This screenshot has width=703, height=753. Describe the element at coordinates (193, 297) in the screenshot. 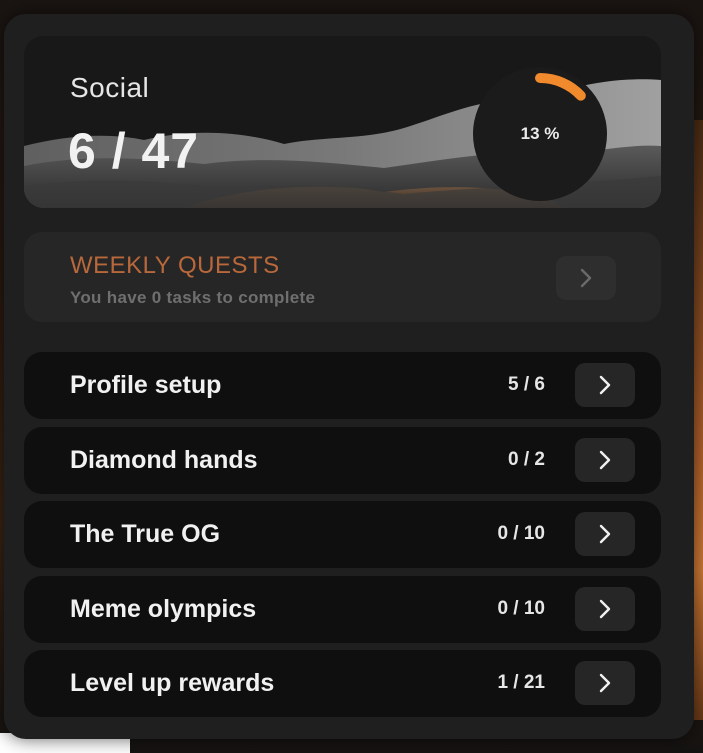

I see `weekly-quests-subtitle: You have 0 tasks to complete` at that location.